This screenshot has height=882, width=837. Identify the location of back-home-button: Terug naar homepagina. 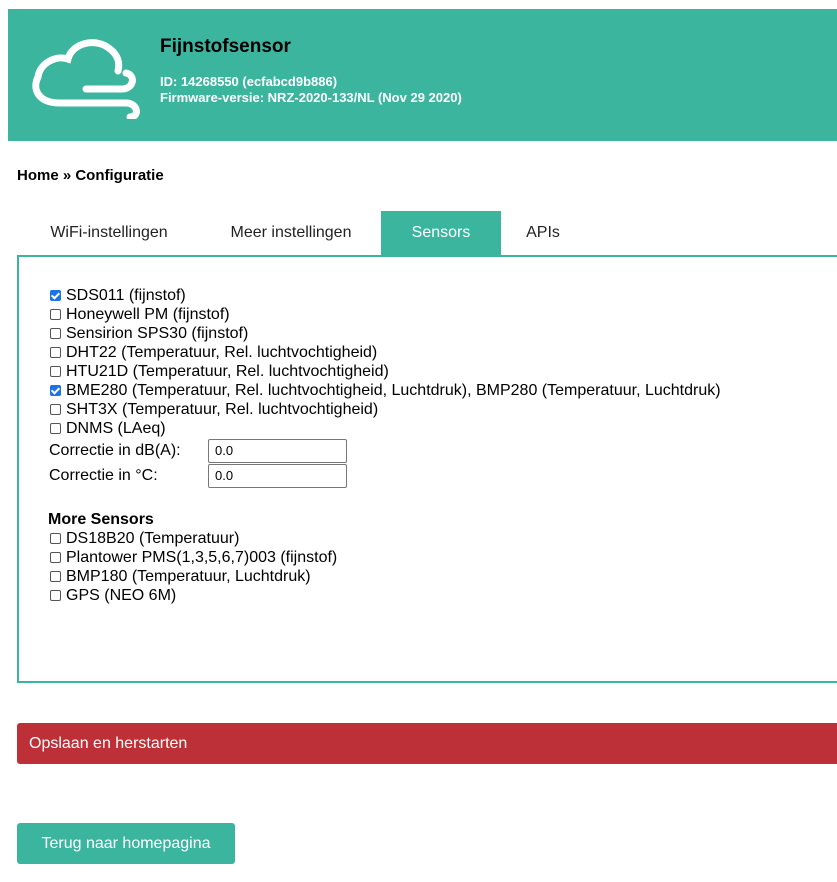
(126, 843).